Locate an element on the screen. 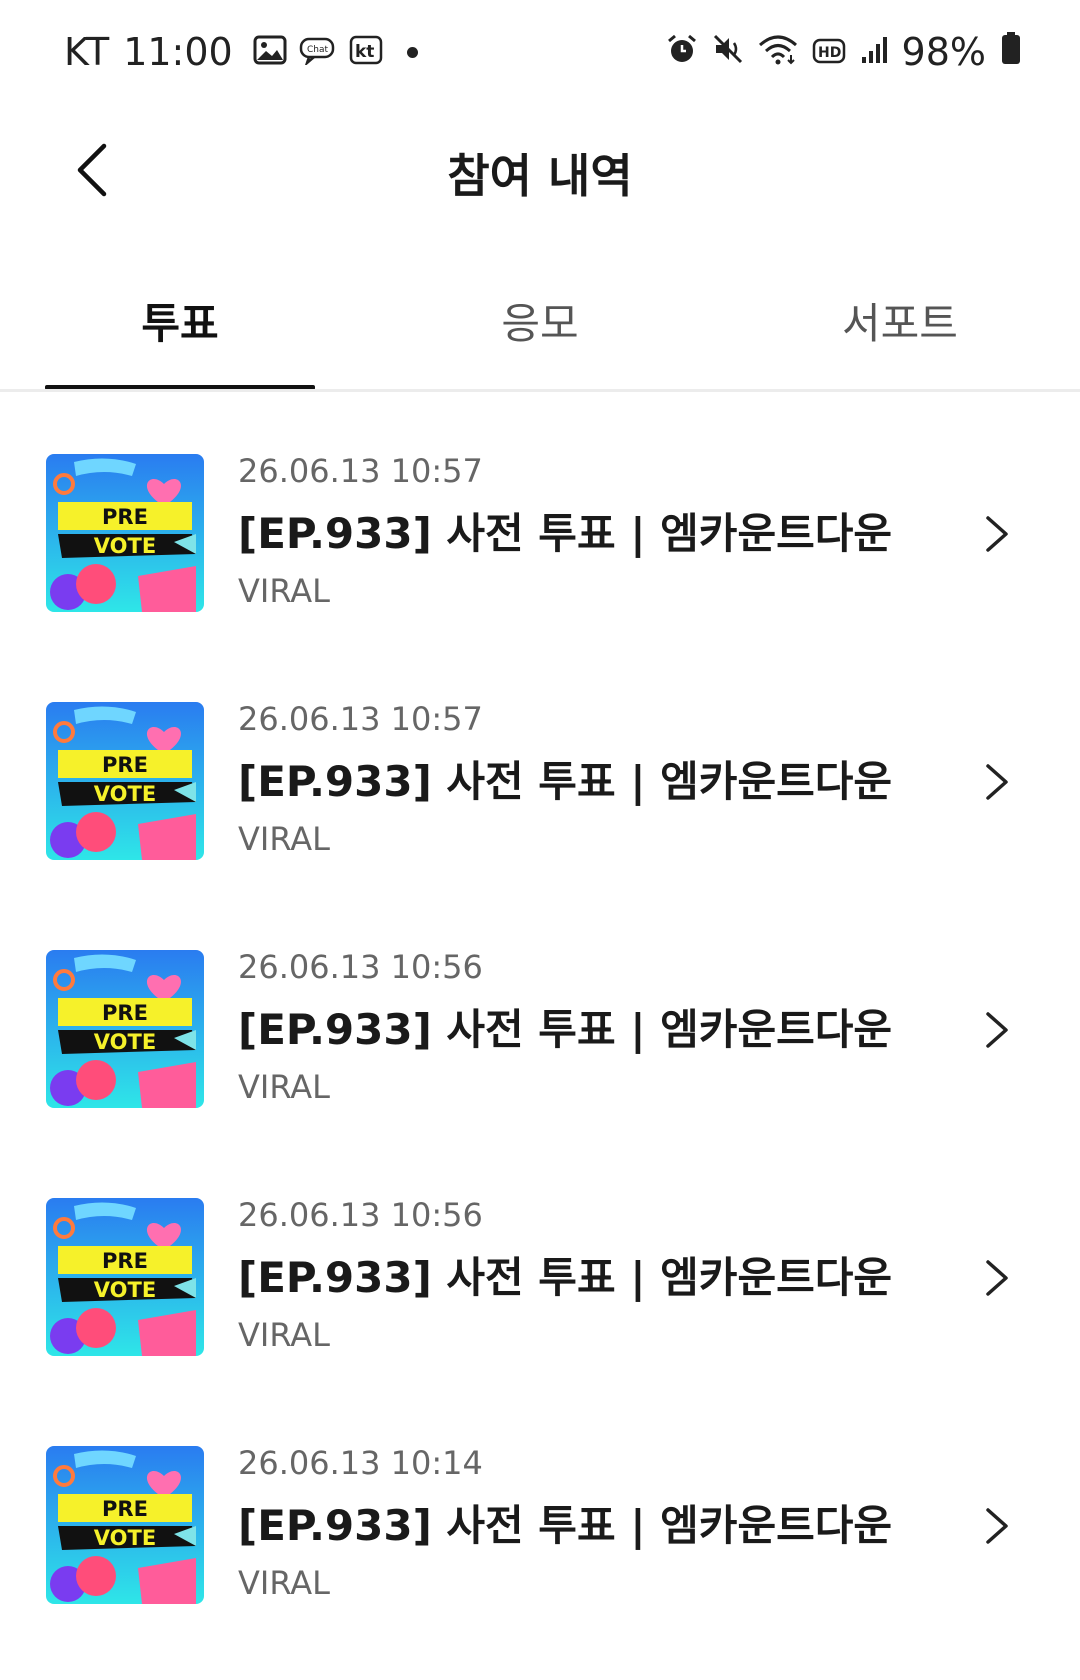 Image resolution: width=1080 pixels, height=1680 pixels. hd-icon: HD is located at coordinates (829, 52).